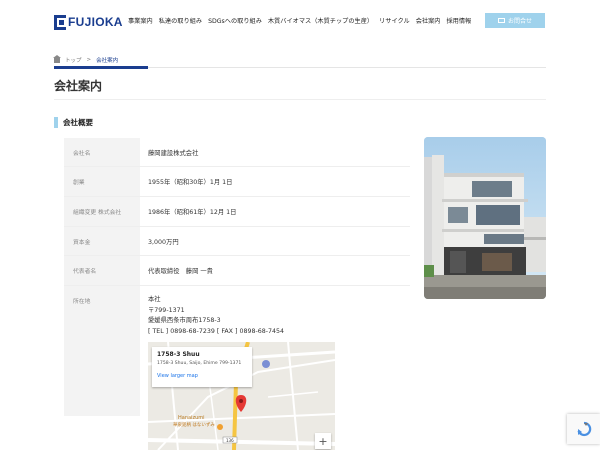 This screenshot has width=600, height=450. I want to click on table-row: 組織変更 株式会社 1986年（昭和61年）12月 1日, so click(237, 212).